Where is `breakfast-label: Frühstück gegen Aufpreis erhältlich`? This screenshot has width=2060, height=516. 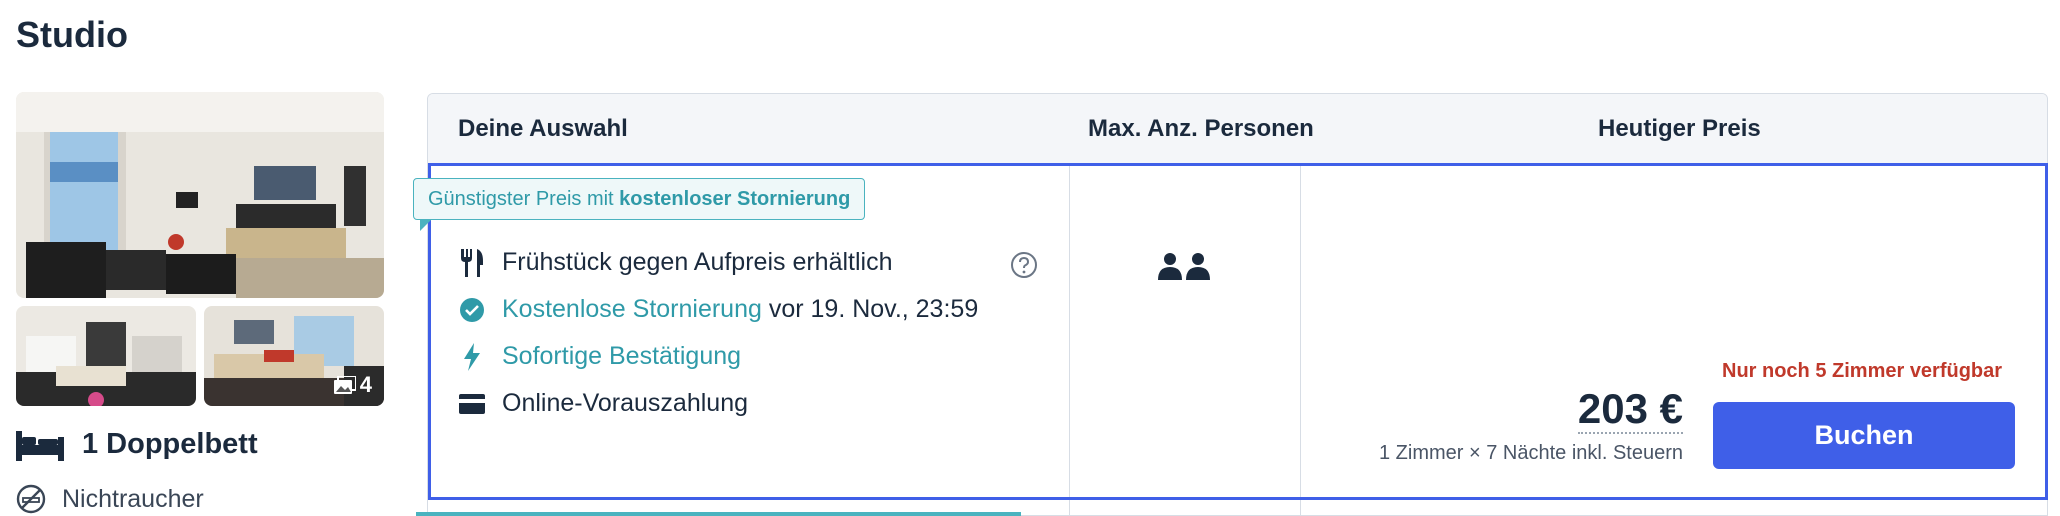
breakfast-label: Frühstück gegen Aufpreis erhältlich is located at coordinates (697, 262).